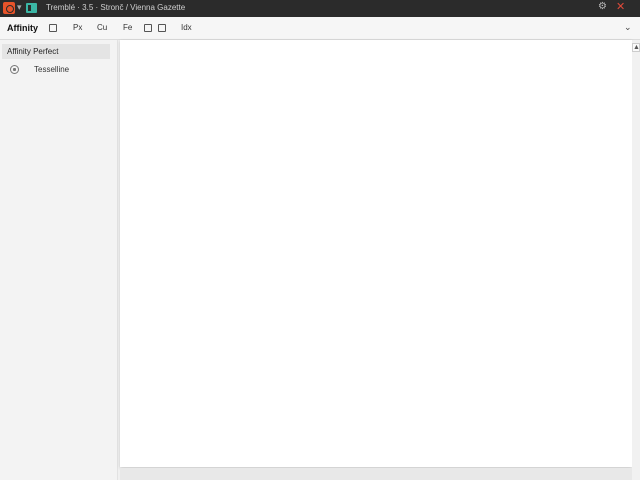 This screenshot has height=480, width=640. What do you see at coordinates (52, 69) in the screenshot?
I see `sidebar-item-label: Tesselline` at bounding box center [52, 69].